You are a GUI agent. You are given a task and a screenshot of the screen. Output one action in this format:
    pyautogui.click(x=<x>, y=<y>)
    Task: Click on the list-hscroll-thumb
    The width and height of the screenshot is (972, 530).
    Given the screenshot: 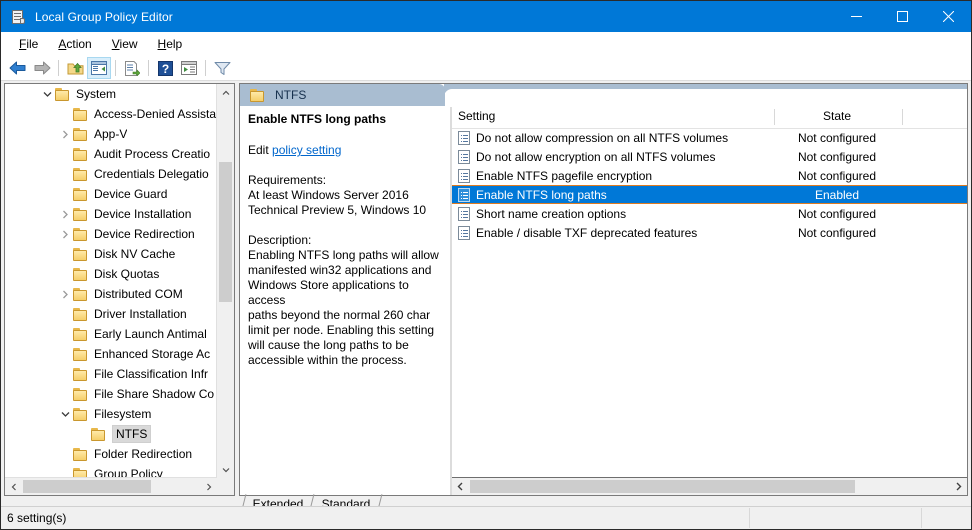 What is the action you would take?
    pyautogui.click(x=662, y=486)
    